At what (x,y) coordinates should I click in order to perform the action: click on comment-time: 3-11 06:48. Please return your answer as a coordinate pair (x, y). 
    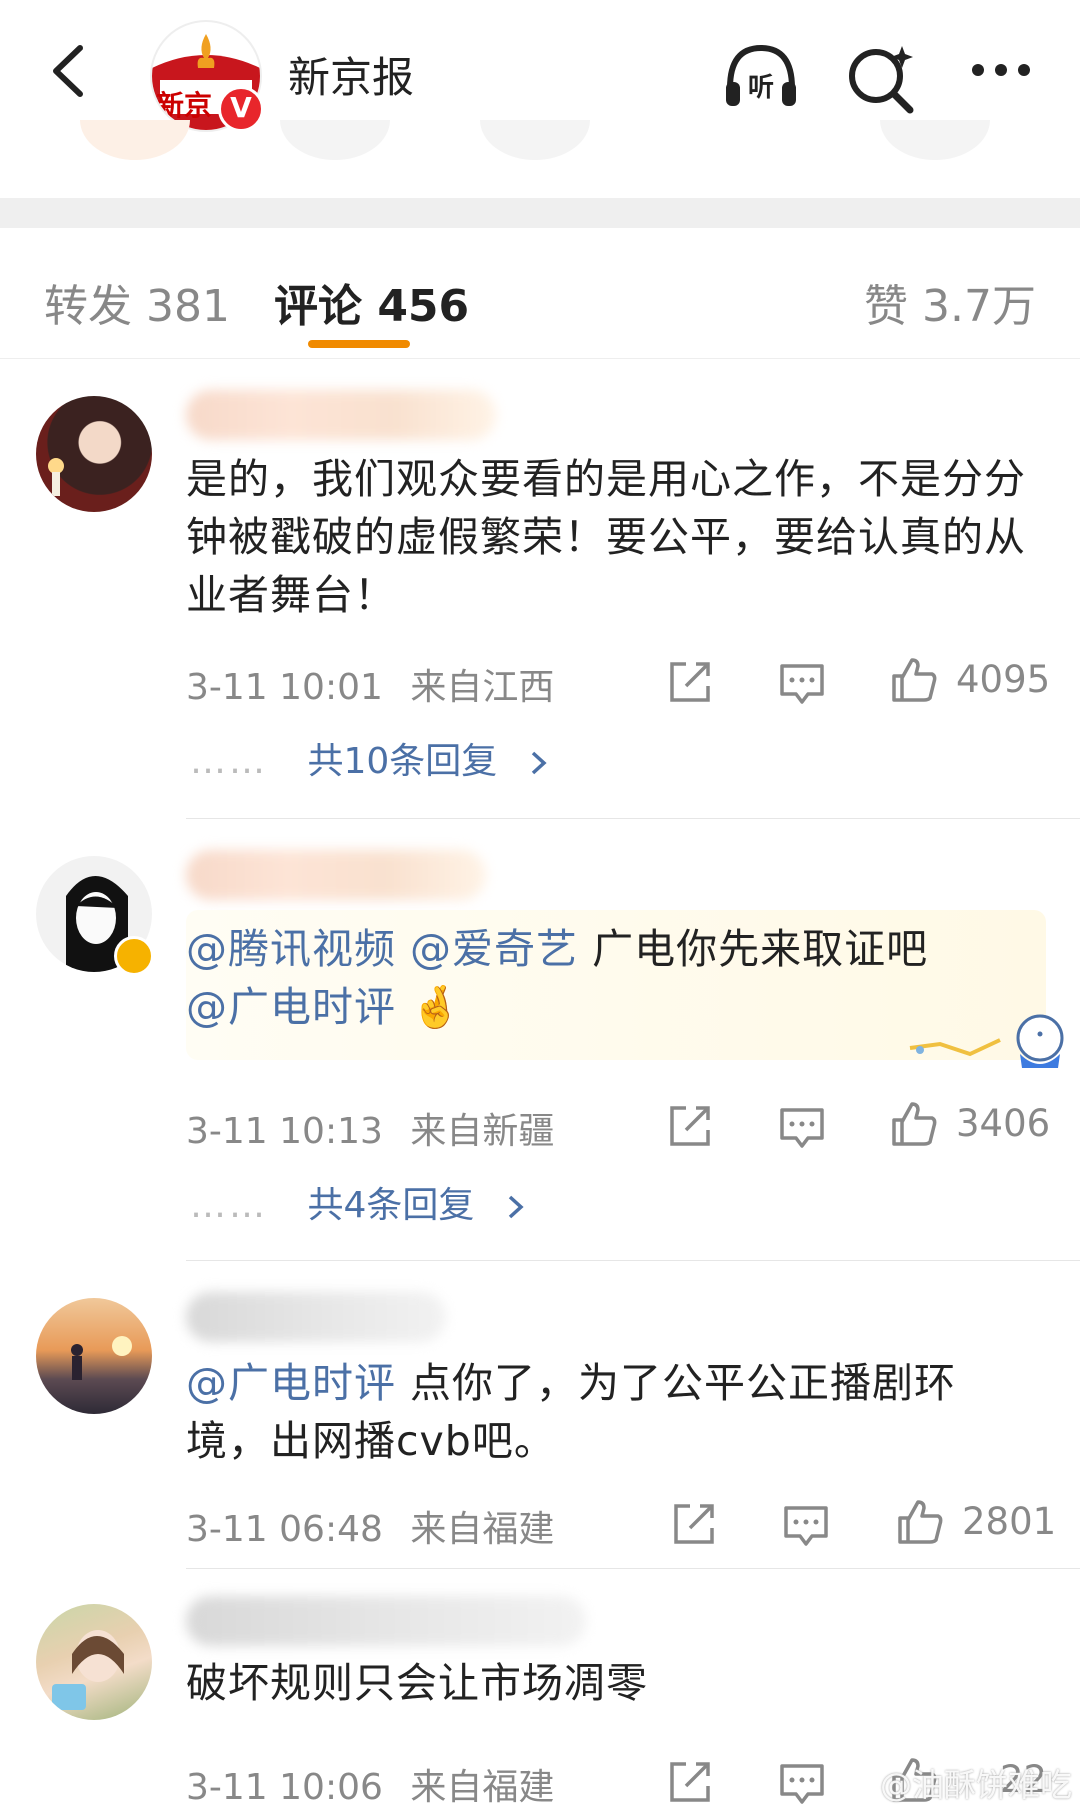
    Looking at the image, I should click on (284, 1529).